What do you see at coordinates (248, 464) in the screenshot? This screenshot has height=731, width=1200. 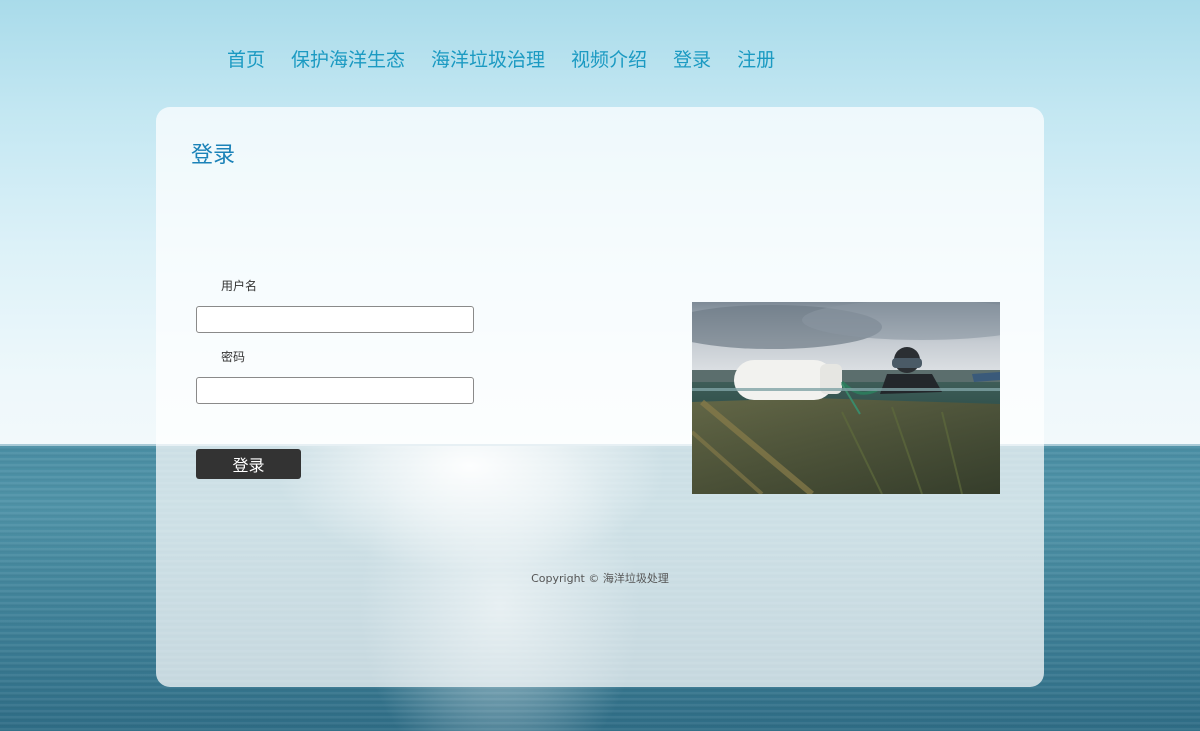 I see `login-button: 登录` at bounding box center [248, 464].